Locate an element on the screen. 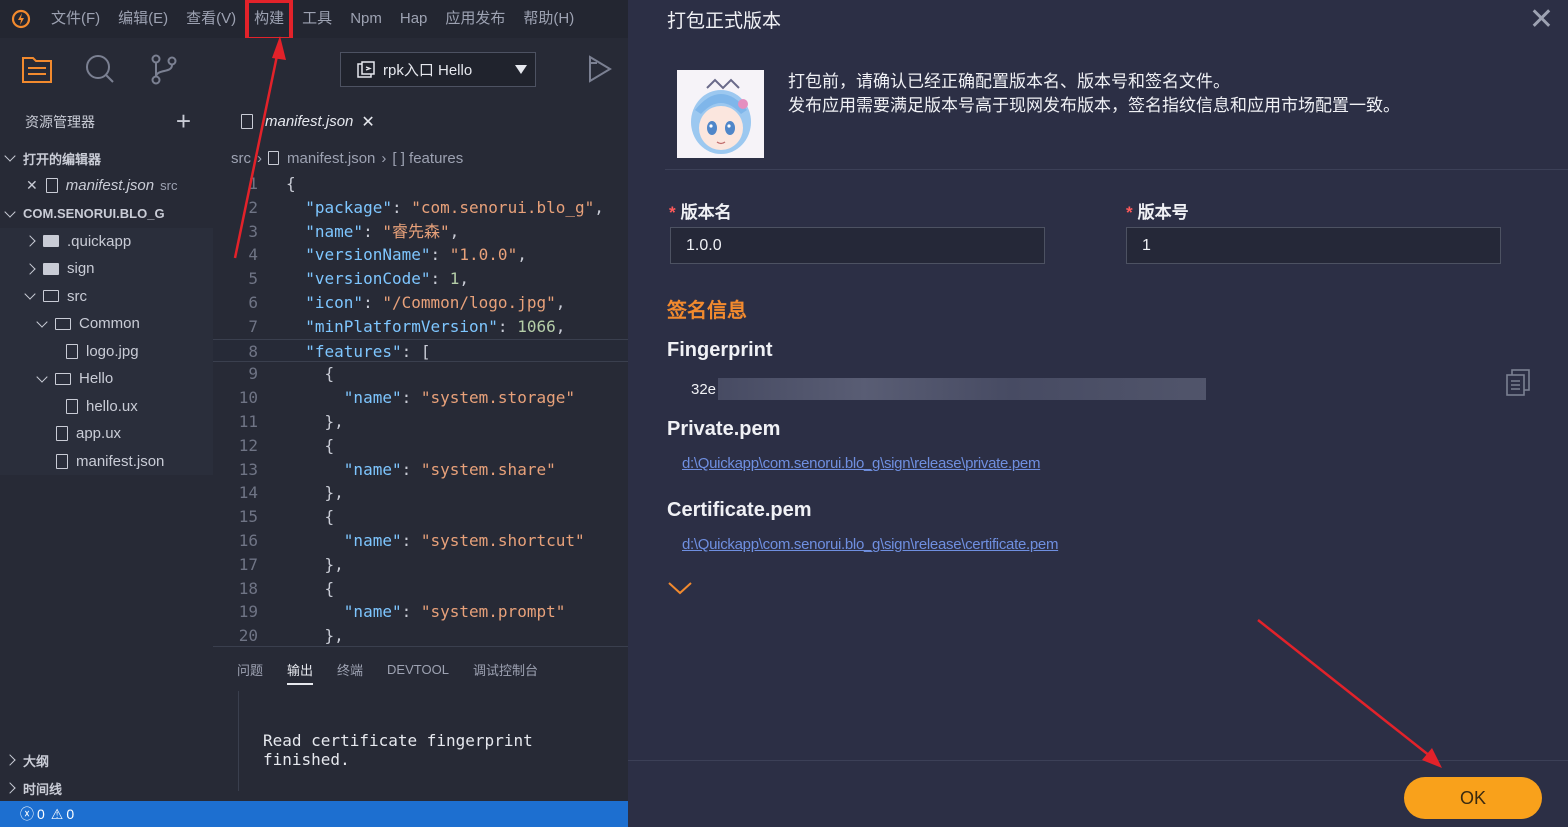  json-string: "system.prompt" is located at coordinates (493, 612).